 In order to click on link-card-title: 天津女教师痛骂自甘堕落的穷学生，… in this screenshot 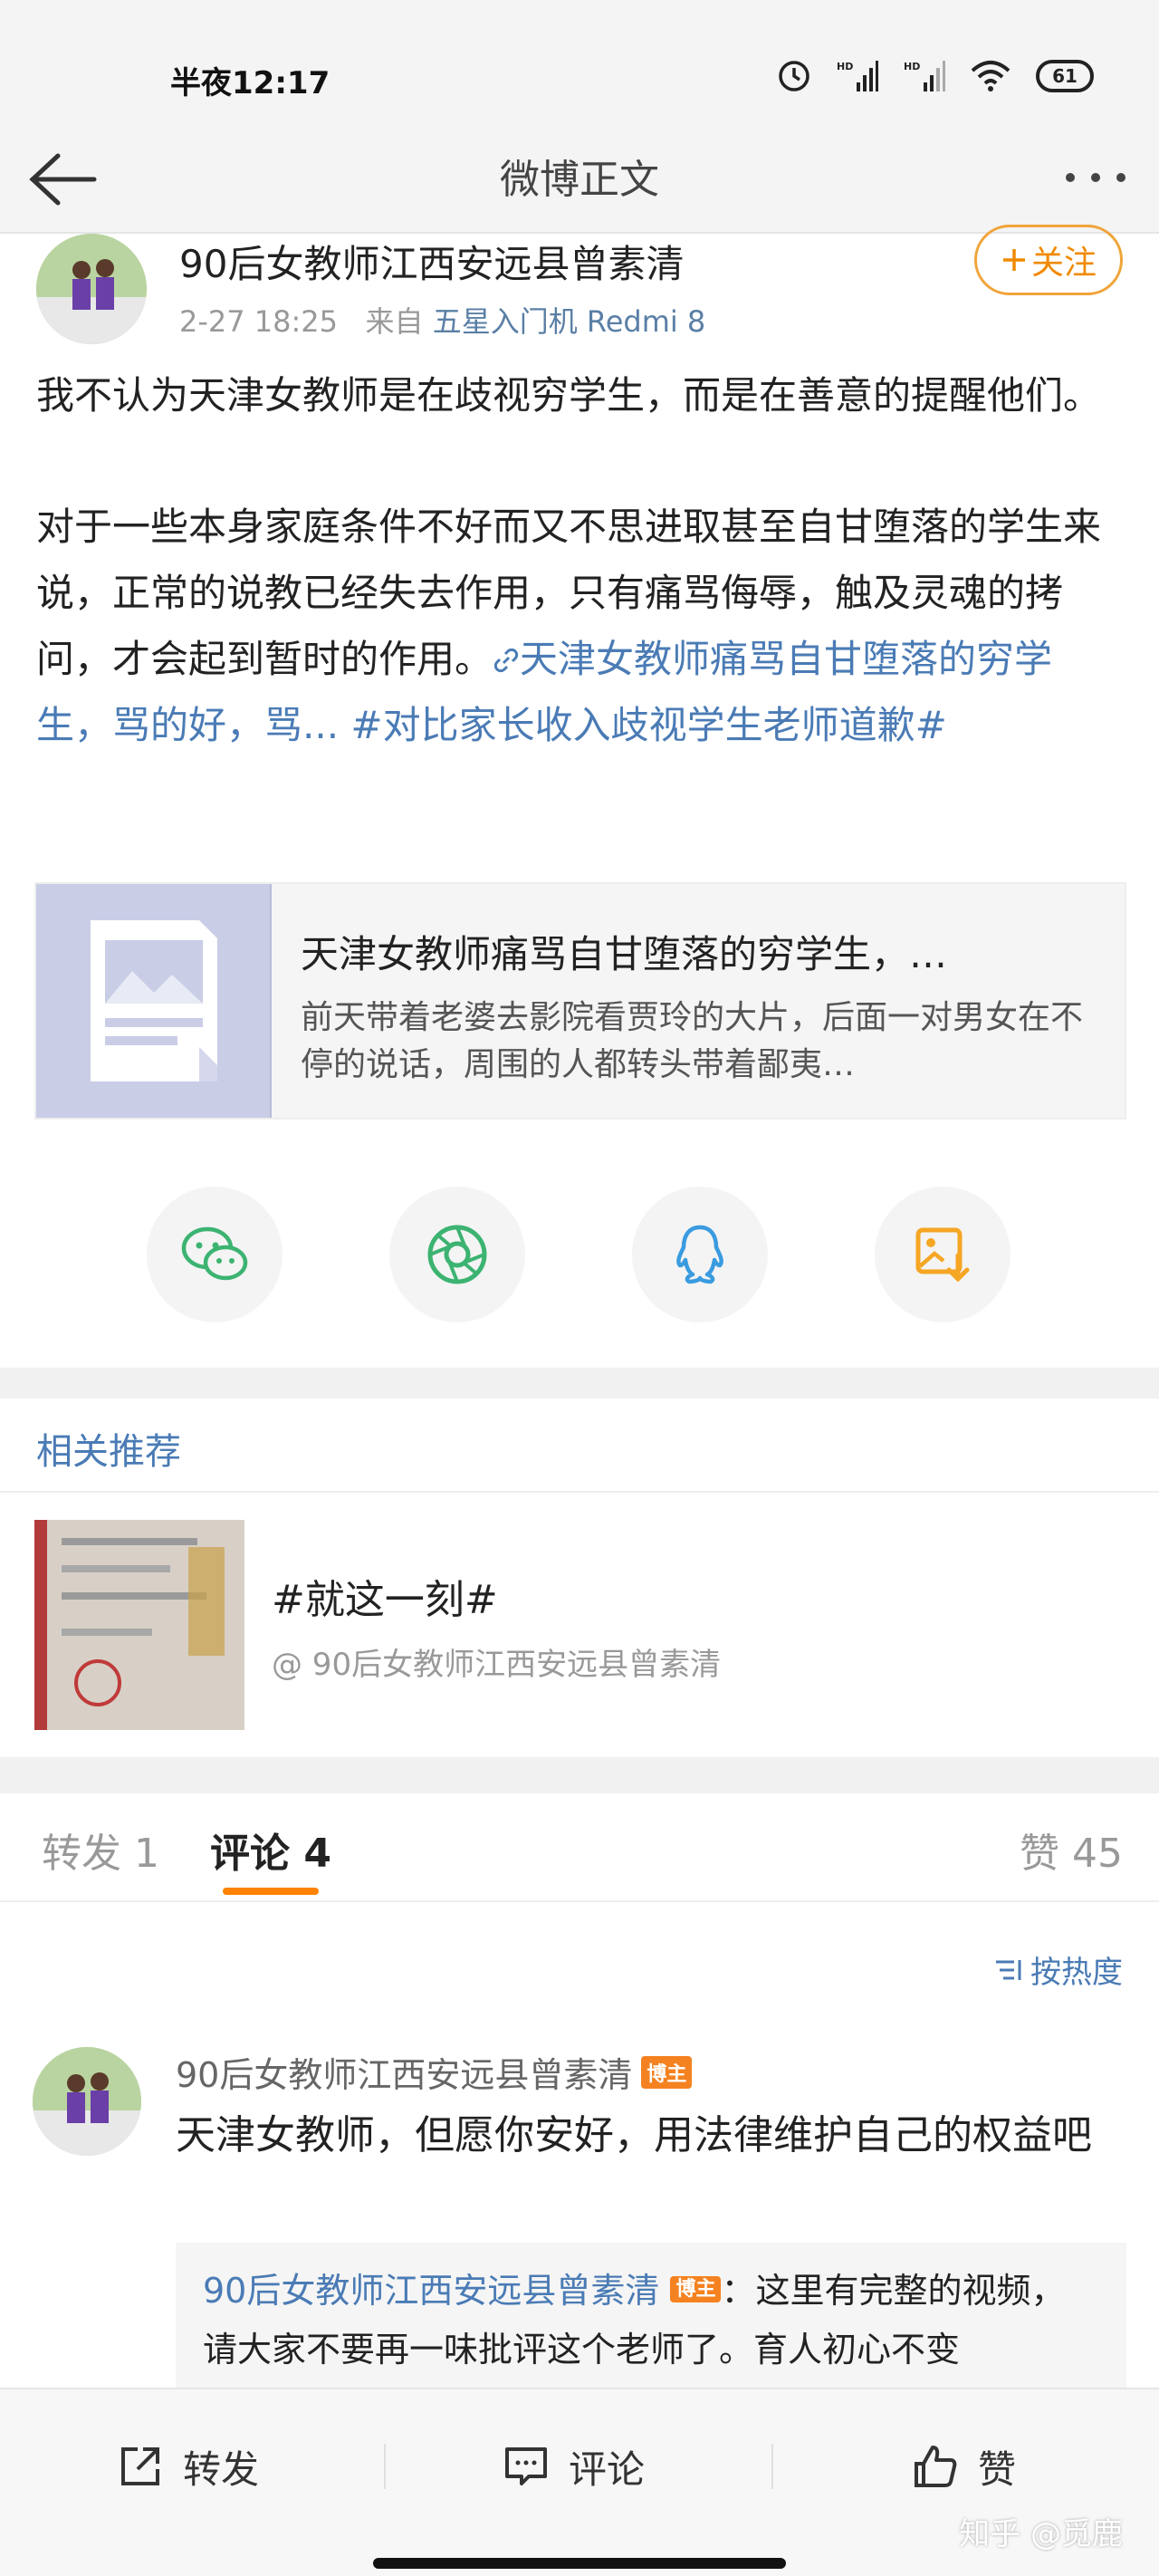, I will do `click(624, 954)`.